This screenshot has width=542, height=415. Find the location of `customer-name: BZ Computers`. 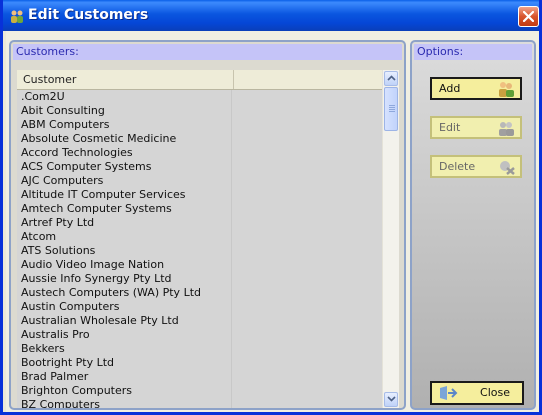

customer-name: BZ Computers is located at coordinates (60, 403).